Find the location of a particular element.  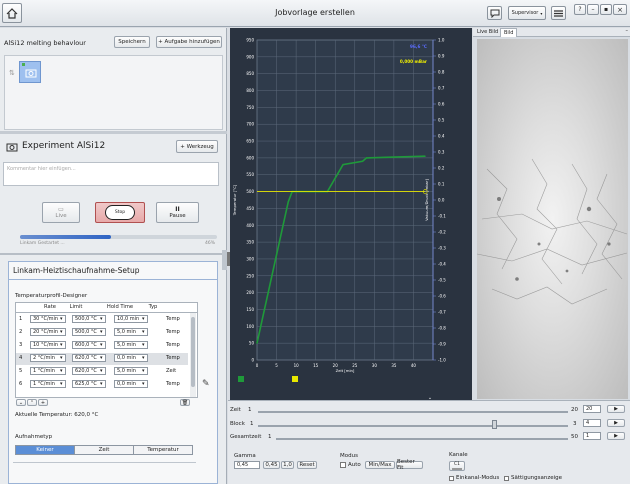

drag-handle-icon: ⇅ is located at coordinates (12, 73).